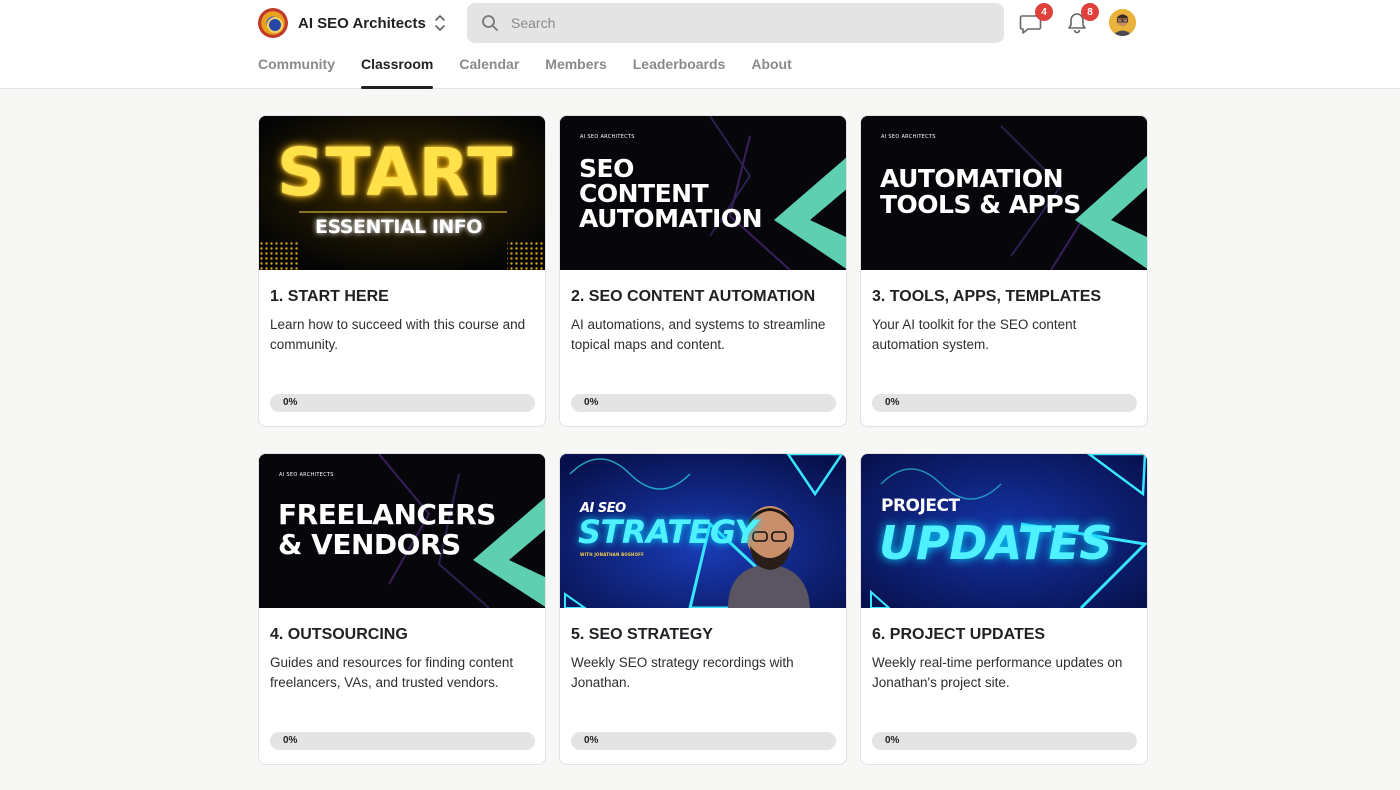 This screenshot has height=790, width=1400. I want to click on group-switcher-icon, so click(440, 23).